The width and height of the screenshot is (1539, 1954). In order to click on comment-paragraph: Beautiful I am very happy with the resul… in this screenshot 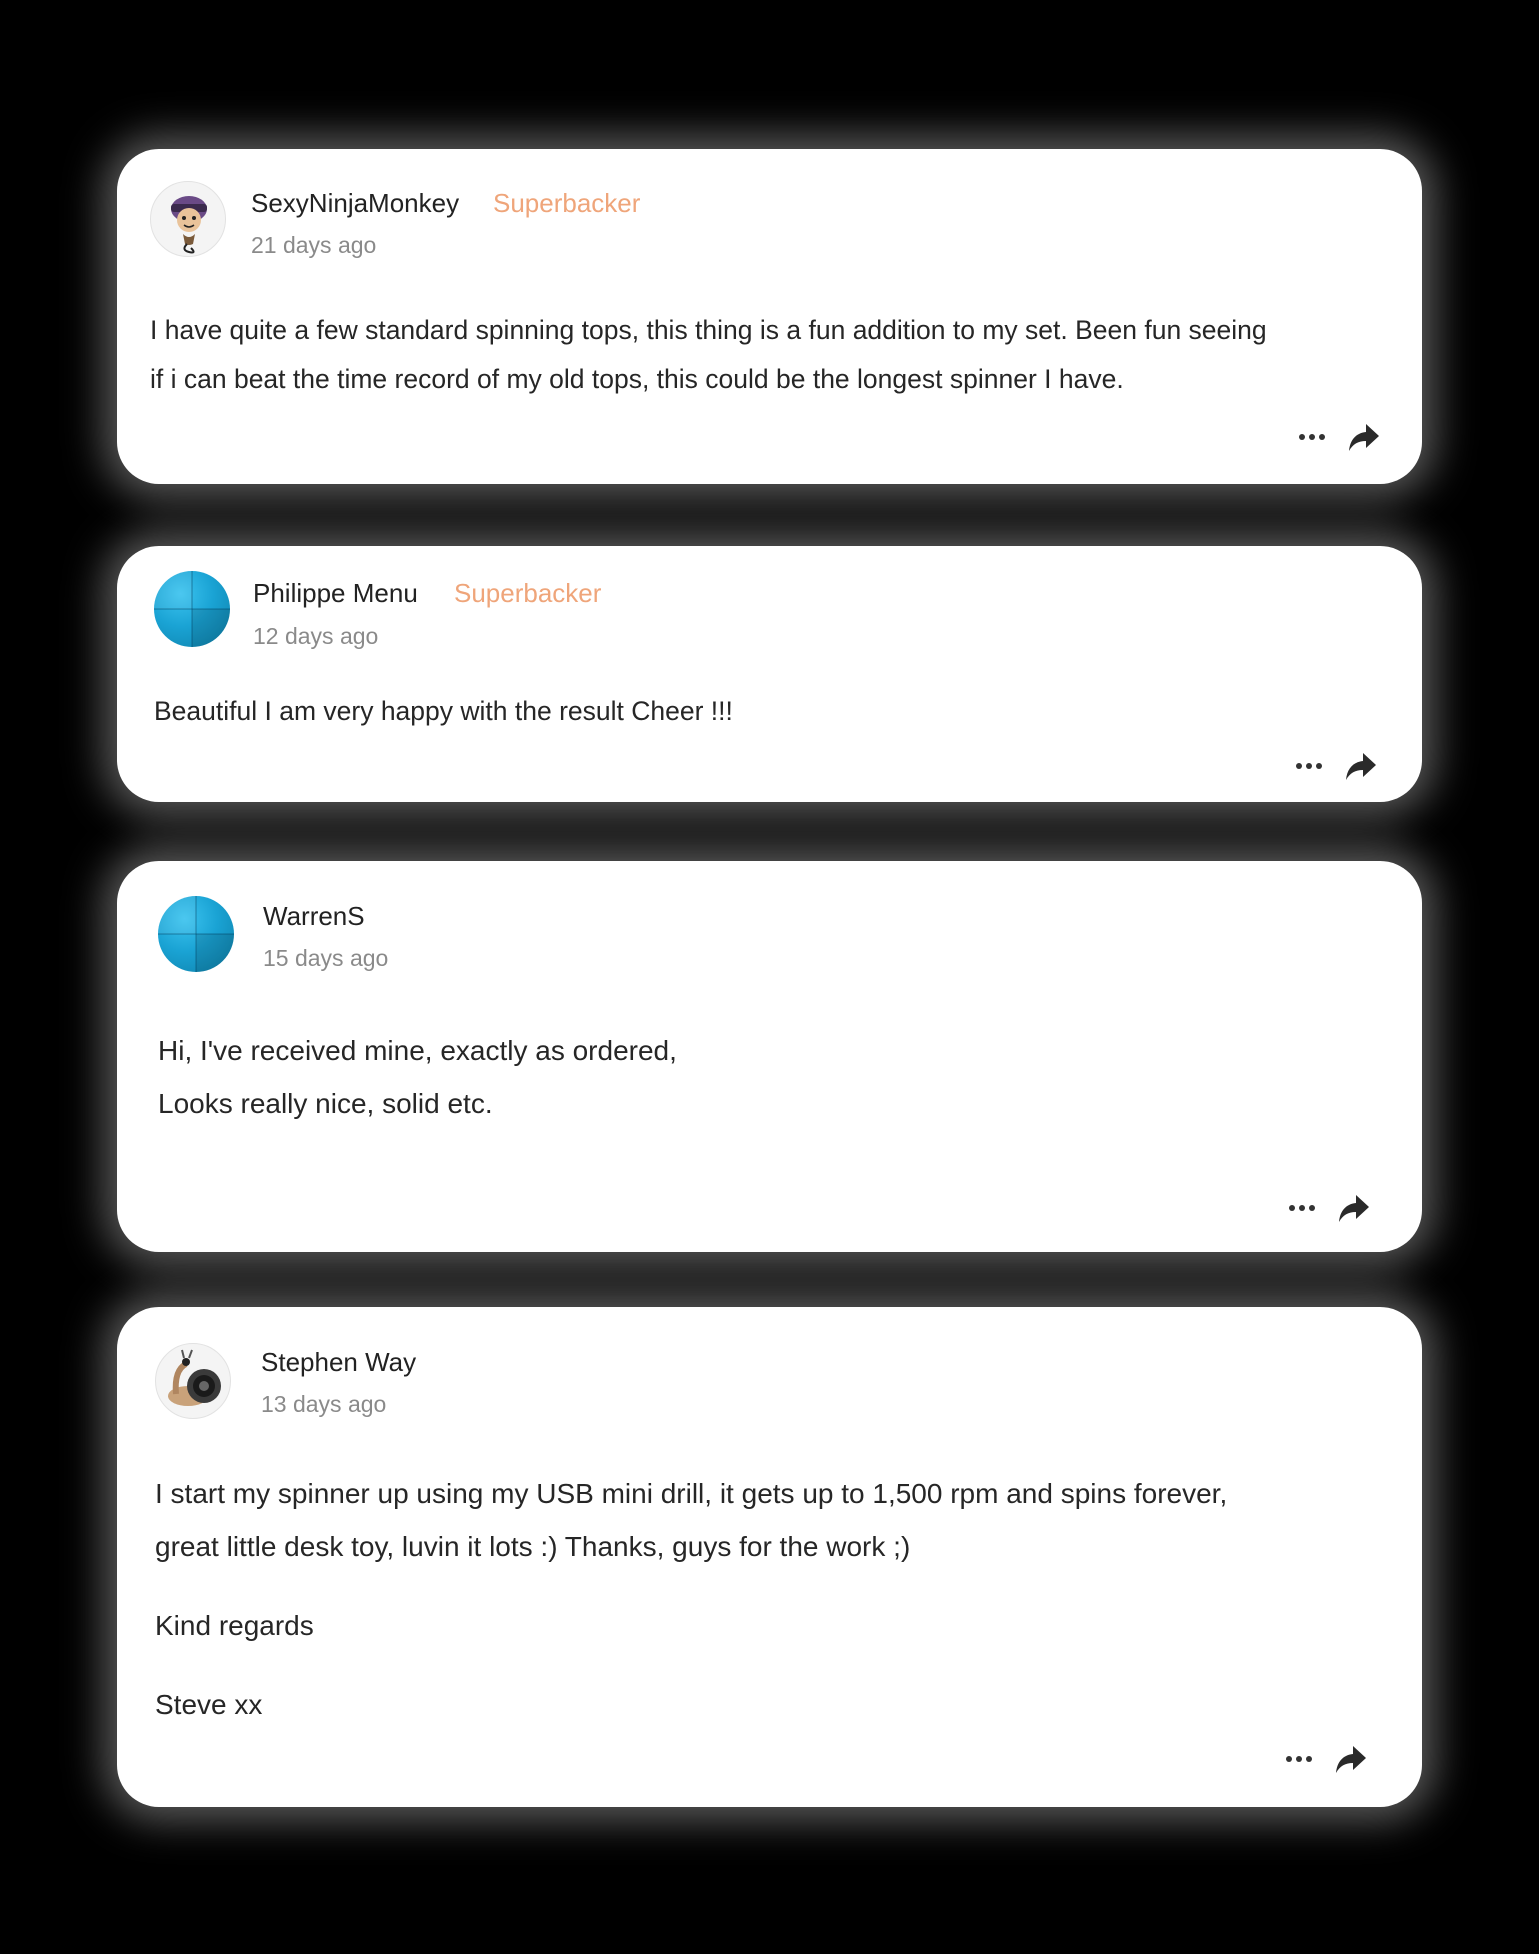, I will do `click(443, 711)`.